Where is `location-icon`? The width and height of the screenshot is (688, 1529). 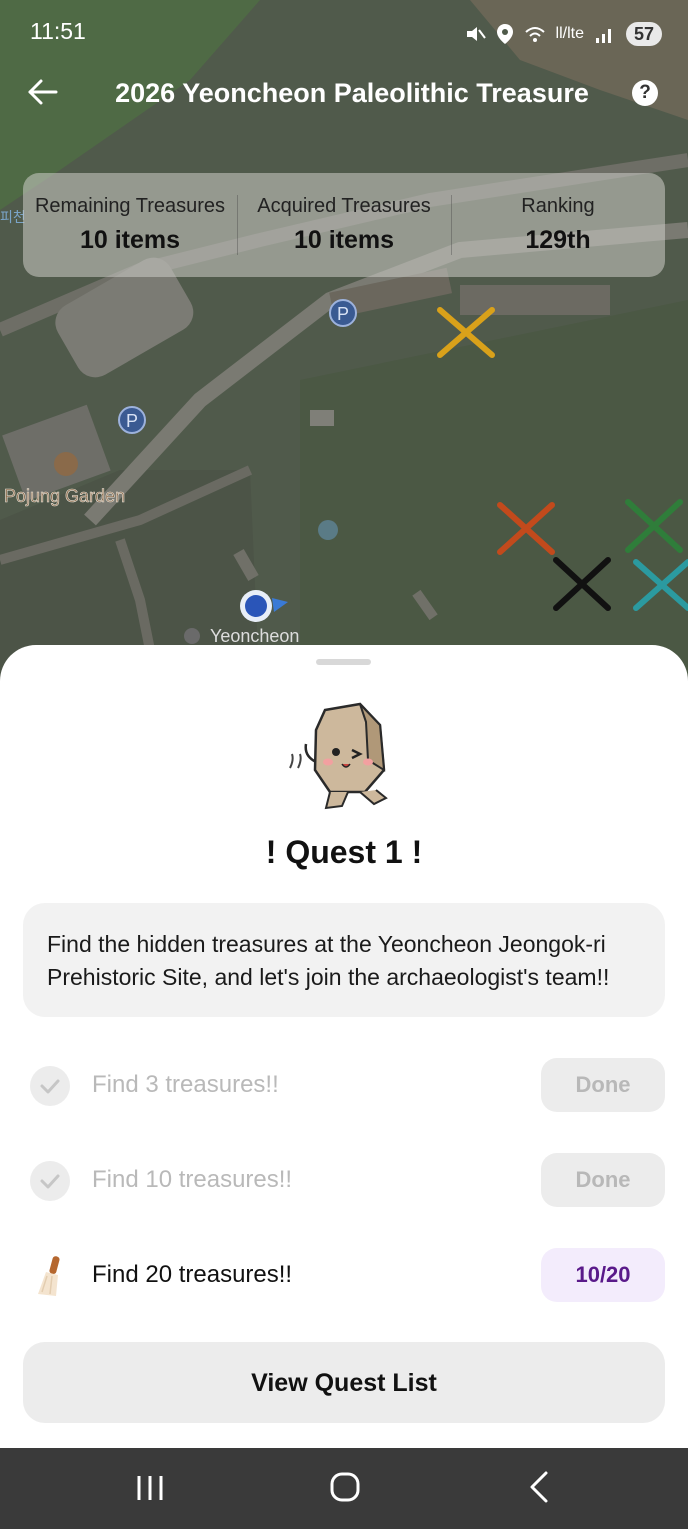
location-icon is located at coordinates (504, 34).